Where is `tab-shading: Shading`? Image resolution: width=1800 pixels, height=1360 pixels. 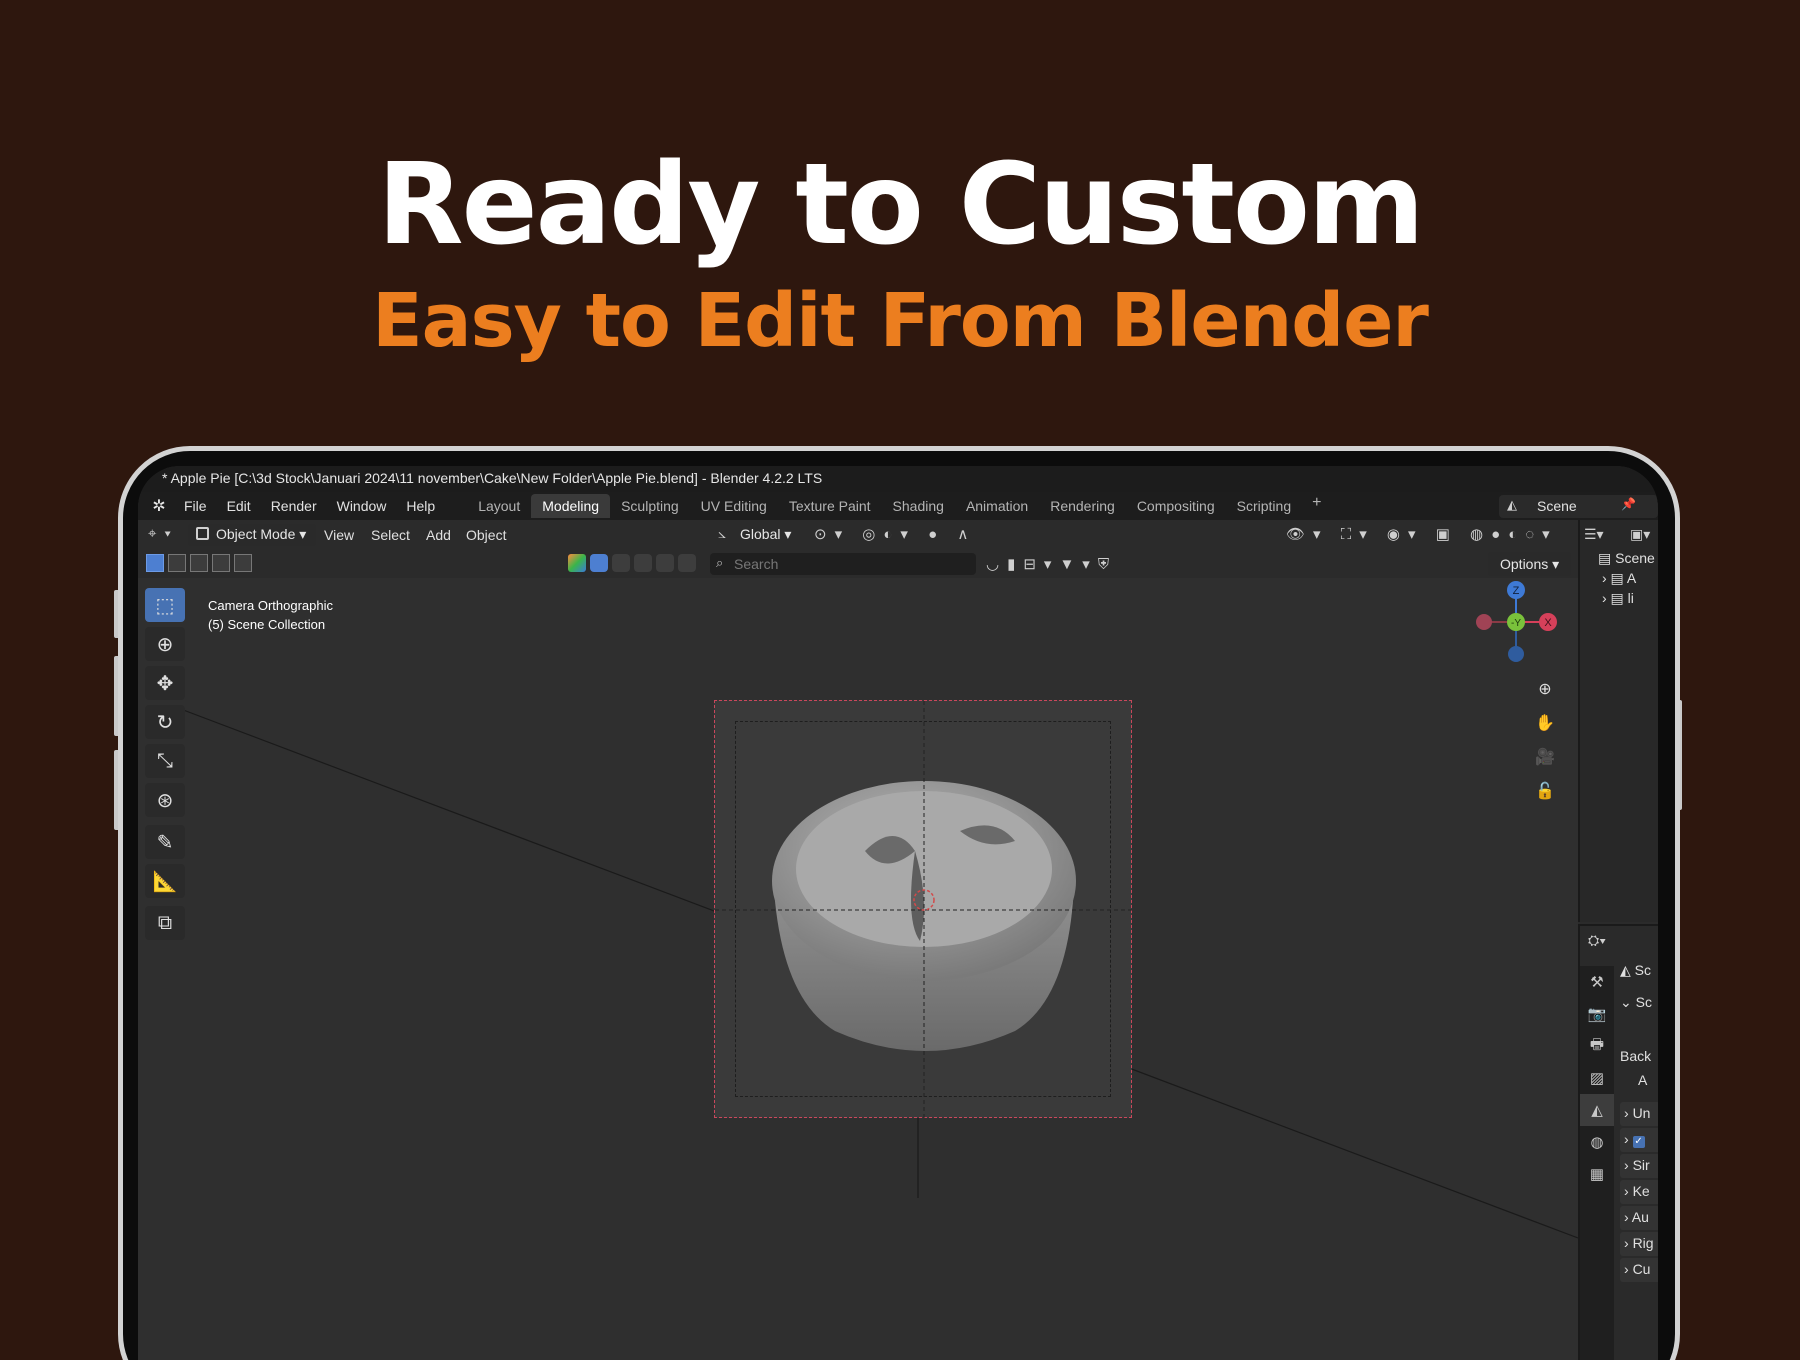 tab-shading: Shading is located at coordinates (918, 506).